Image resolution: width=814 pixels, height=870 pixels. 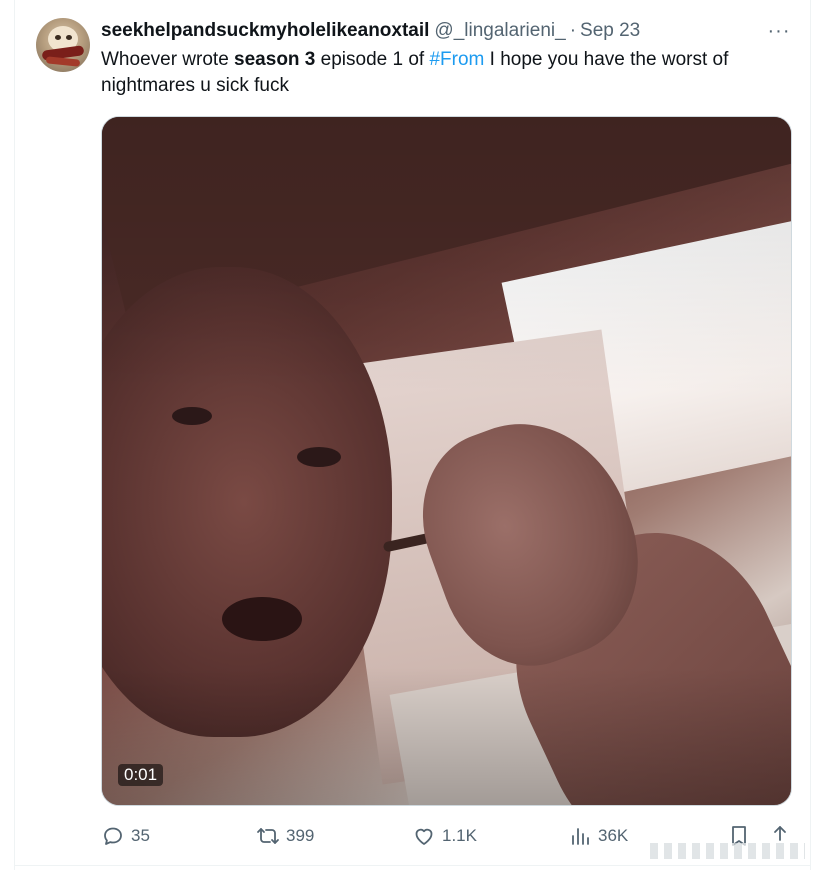 I want to click on tweet-text-part: episode 1 of, so click(x=372, y=59).